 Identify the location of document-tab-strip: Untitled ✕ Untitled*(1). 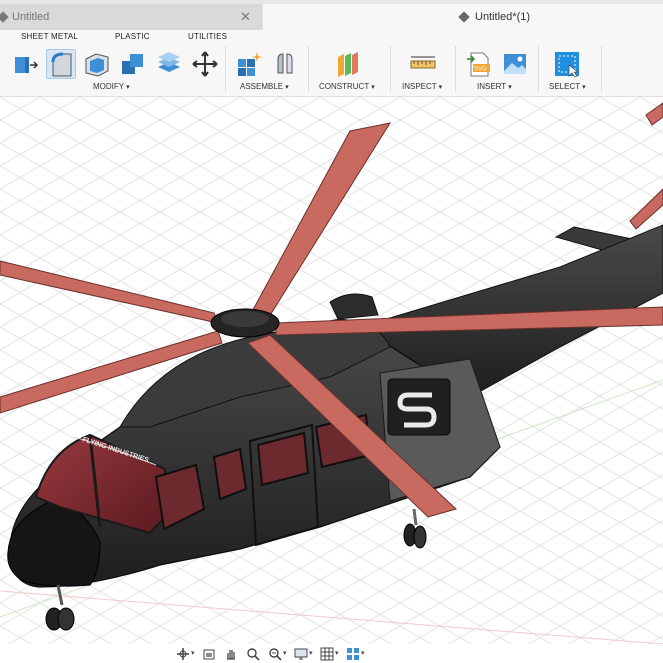
(331, 15).